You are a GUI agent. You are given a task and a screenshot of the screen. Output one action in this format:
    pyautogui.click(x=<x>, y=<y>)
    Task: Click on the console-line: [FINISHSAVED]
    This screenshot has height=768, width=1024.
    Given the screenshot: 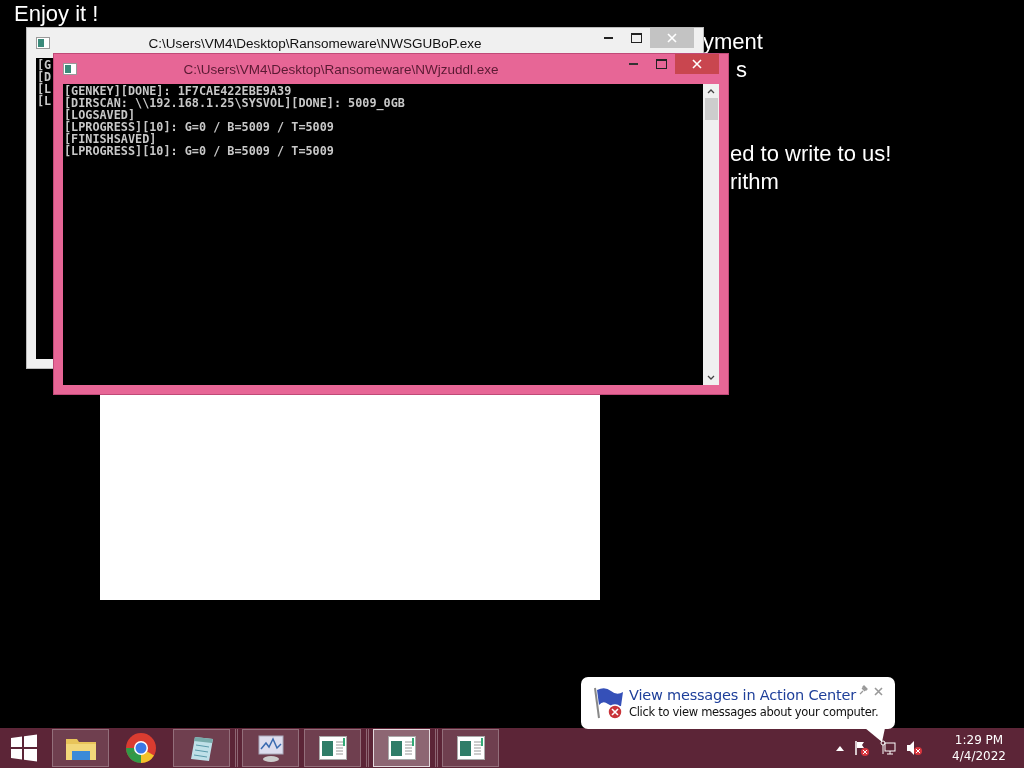 What is the action you would take?
    pyautogui.click(x=110, y=139)
    